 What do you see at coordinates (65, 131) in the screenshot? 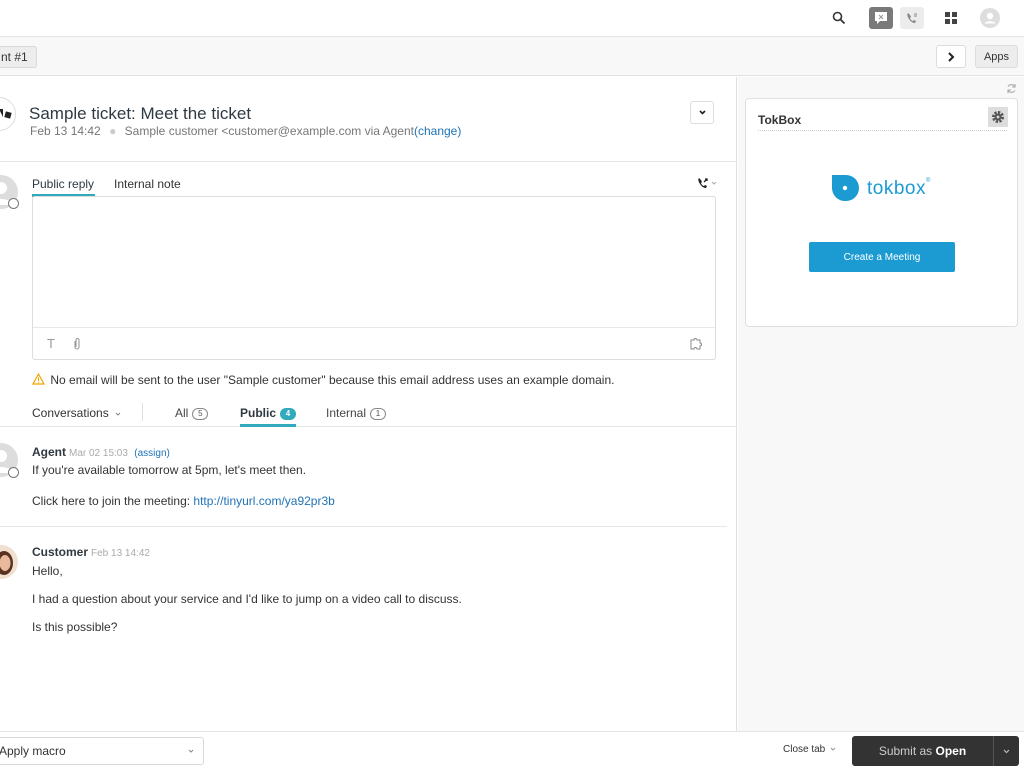
I see `ticket-date: Feb 13 14:42` at bounding box center [65, 131].